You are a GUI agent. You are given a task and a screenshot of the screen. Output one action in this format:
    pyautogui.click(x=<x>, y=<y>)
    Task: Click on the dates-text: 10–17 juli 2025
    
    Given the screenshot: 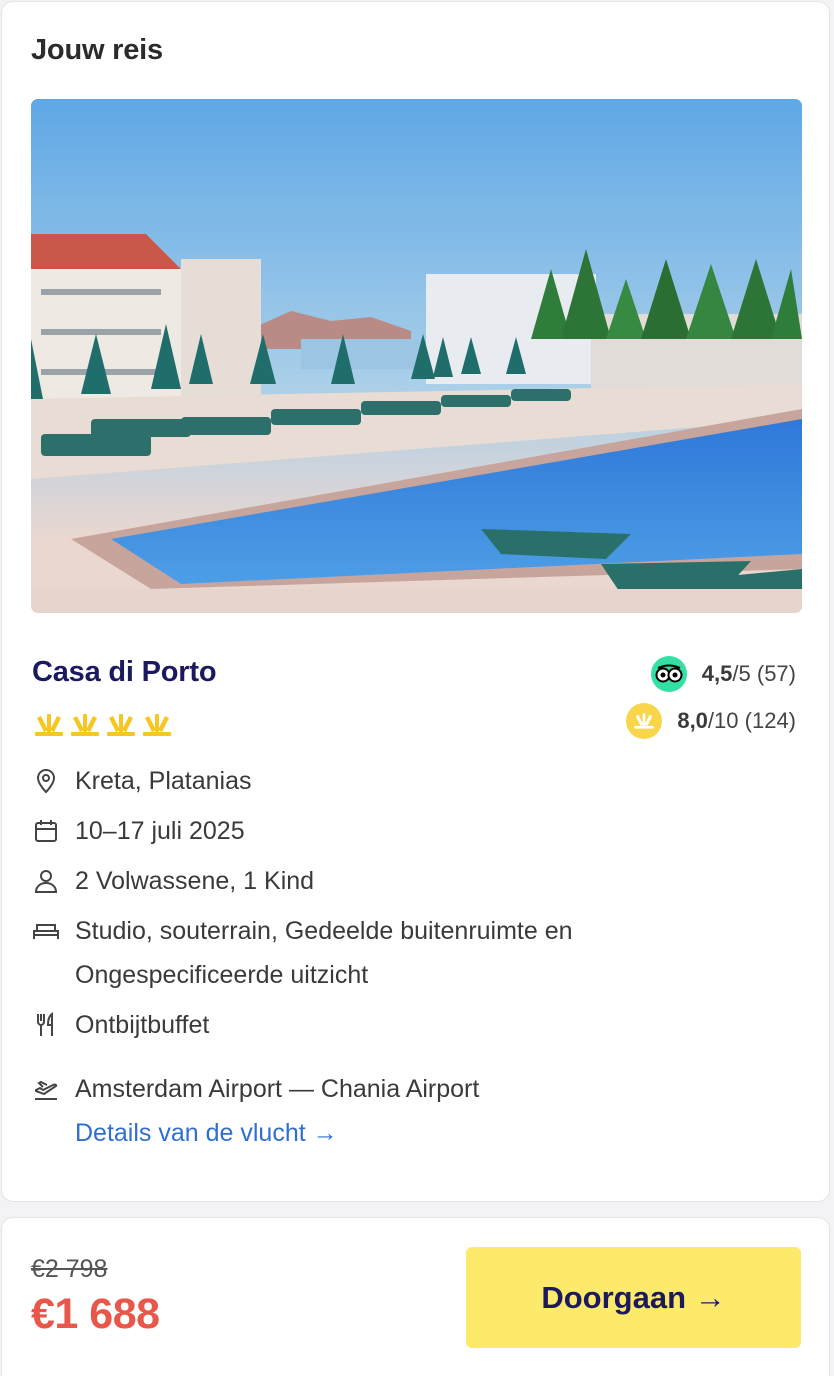 What is the action you would take?
    pyautogui.click(x=160, y=831)
    